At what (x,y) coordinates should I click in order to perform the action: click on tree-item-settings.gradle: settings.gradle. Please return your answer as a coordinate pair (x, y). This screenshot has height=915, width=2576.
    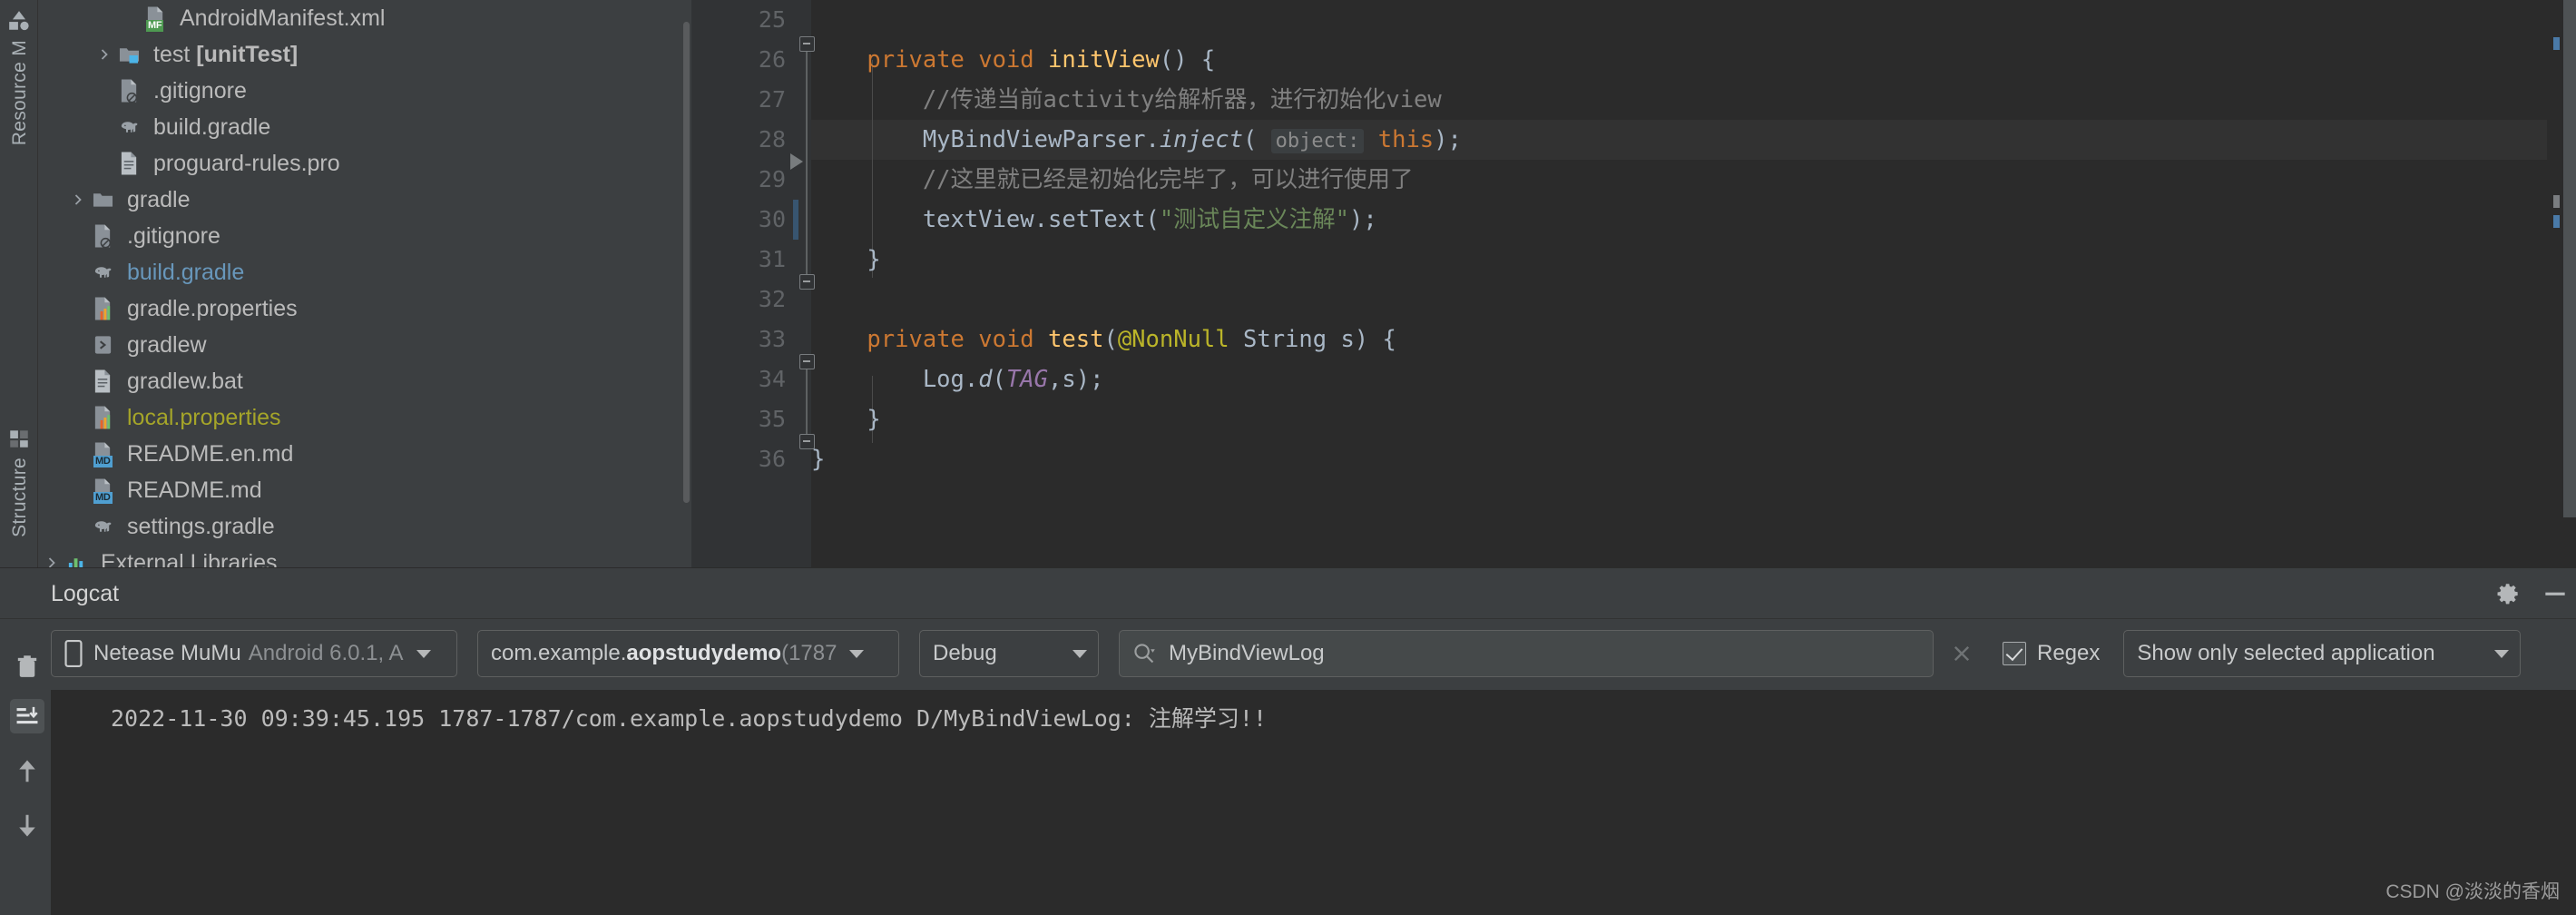
    Looking at the image, I should click on (364, 526).